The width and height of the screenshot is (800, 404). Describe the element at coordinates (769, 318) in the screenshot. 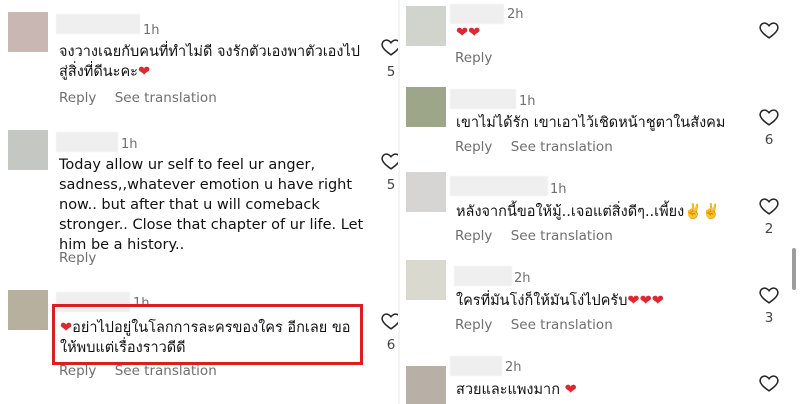

I see `like-count: 3` at that location.